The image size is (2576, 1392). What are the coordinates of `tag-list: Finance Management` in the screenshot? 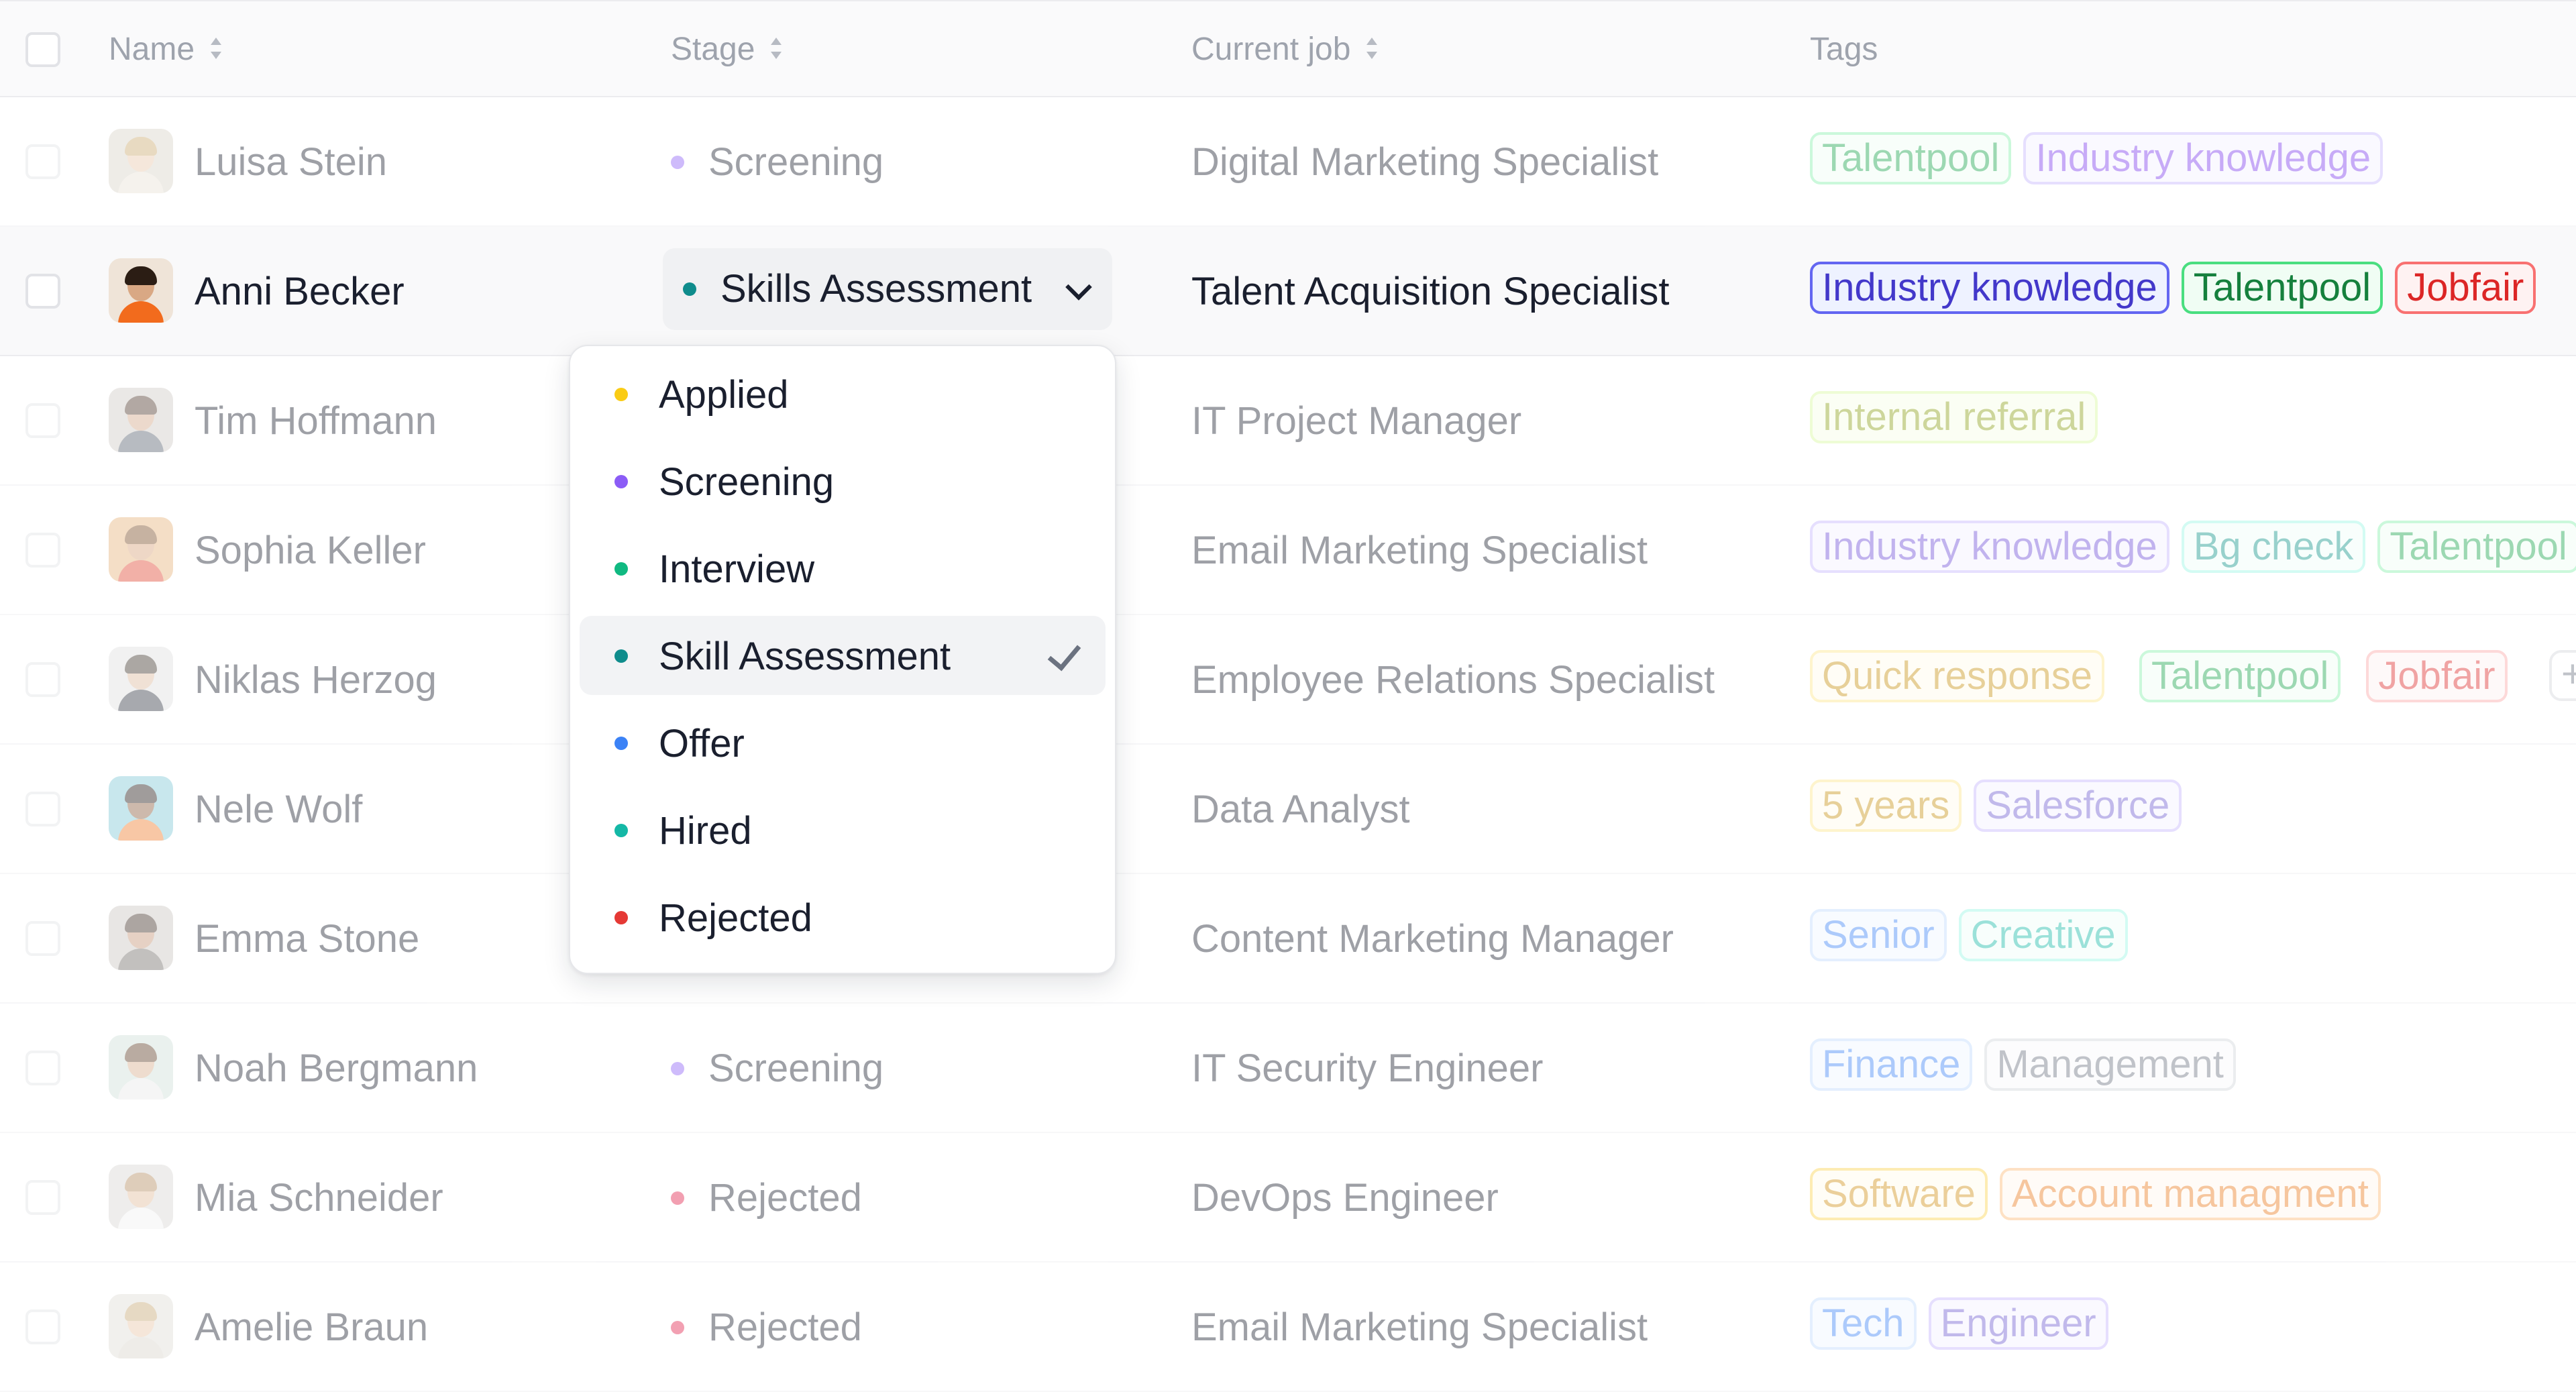 It's located at (2029, 1068).